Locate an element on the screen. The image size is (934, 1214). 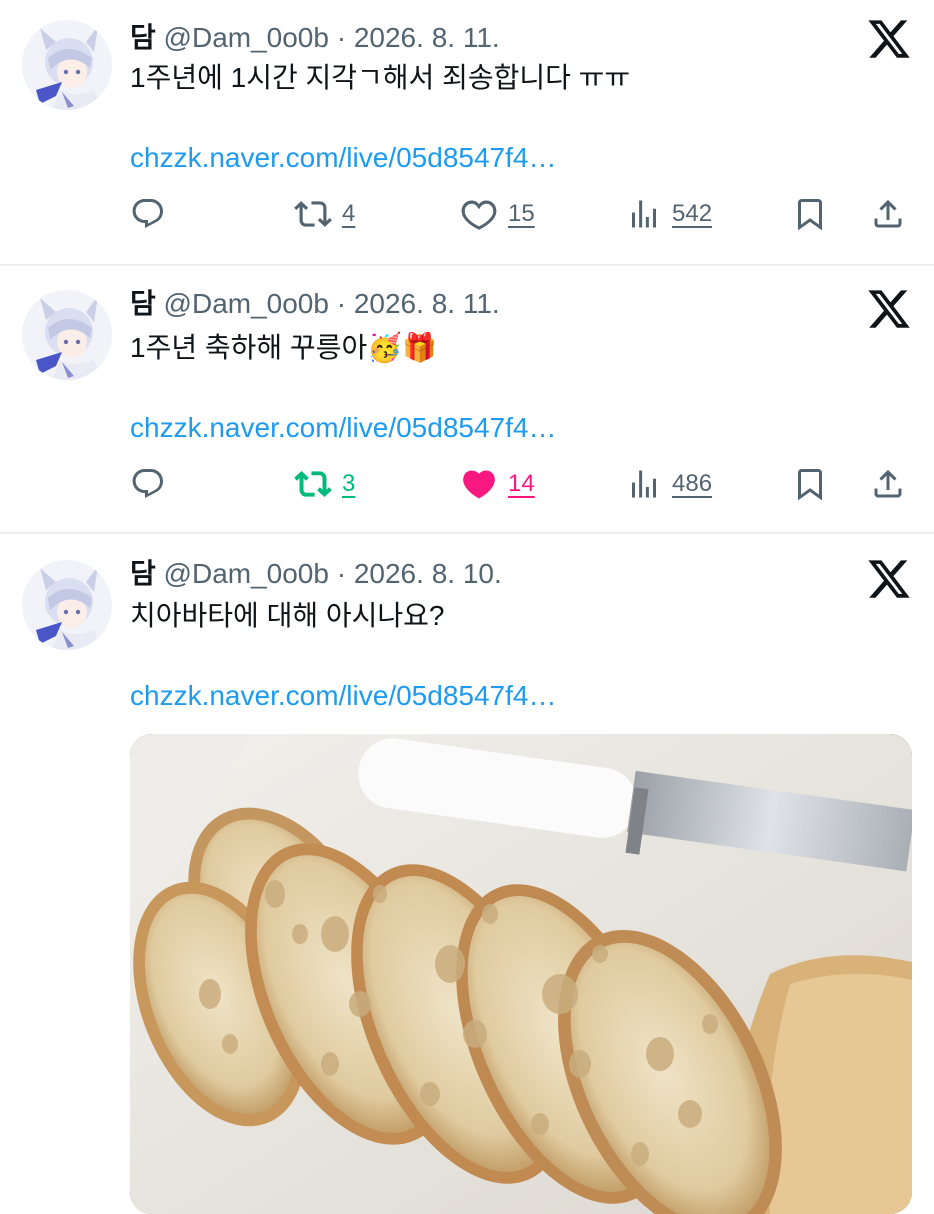
retweet-button: 4 is located at coordinates (324, 214).